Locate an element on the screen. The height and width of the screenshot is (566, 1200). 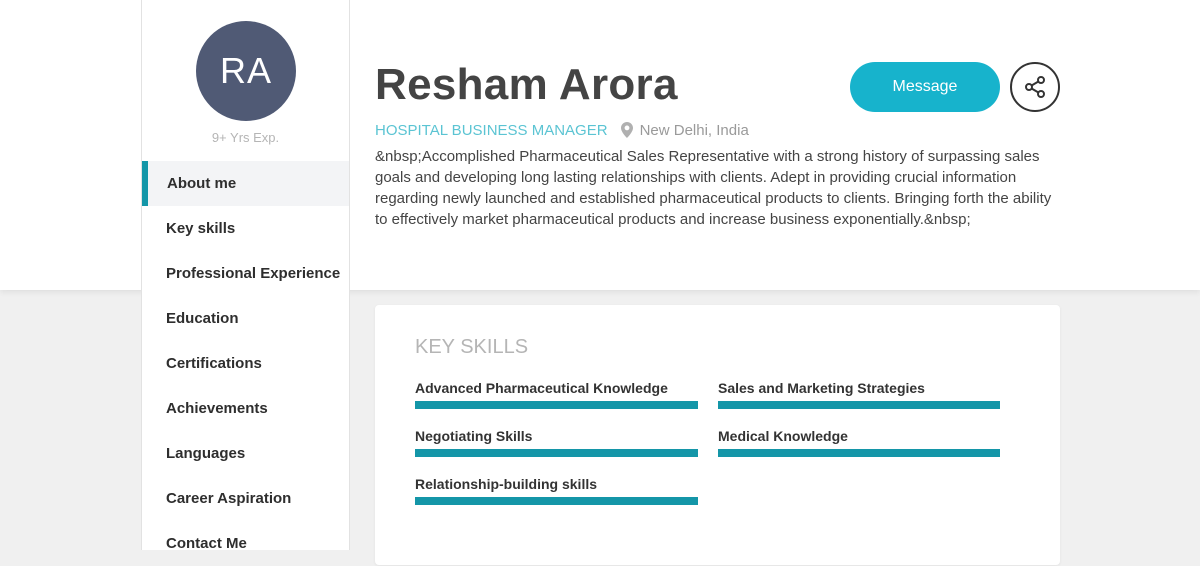
sidebar-item-about-me: About me is located at coordinates (245, 183).